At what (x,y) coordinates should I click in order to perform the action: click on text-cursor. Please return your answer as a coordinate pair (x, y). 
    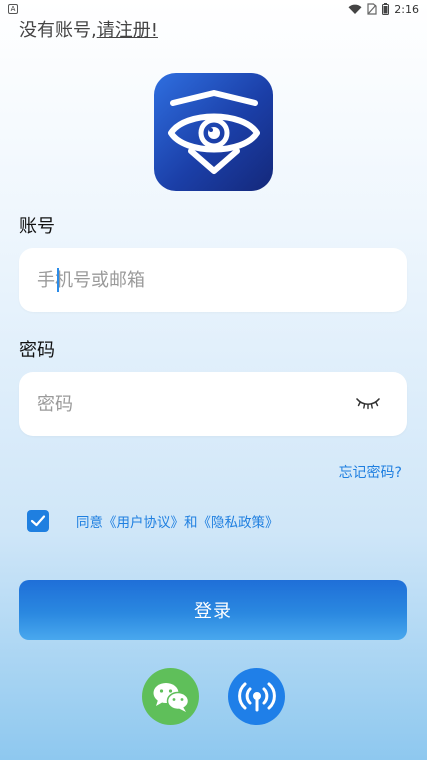
    Looking at the image, I should click on (58, 280).